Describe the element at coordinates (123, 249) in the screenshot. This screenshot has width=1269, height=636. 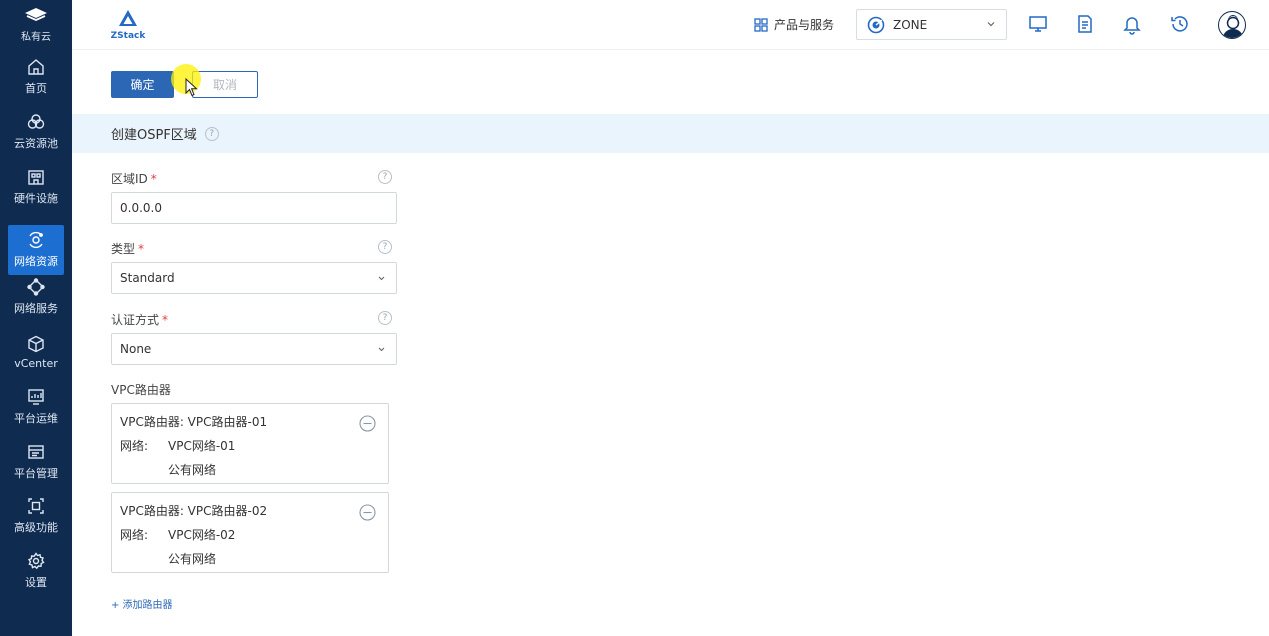
I see `type-label-text: 类型` at that location.